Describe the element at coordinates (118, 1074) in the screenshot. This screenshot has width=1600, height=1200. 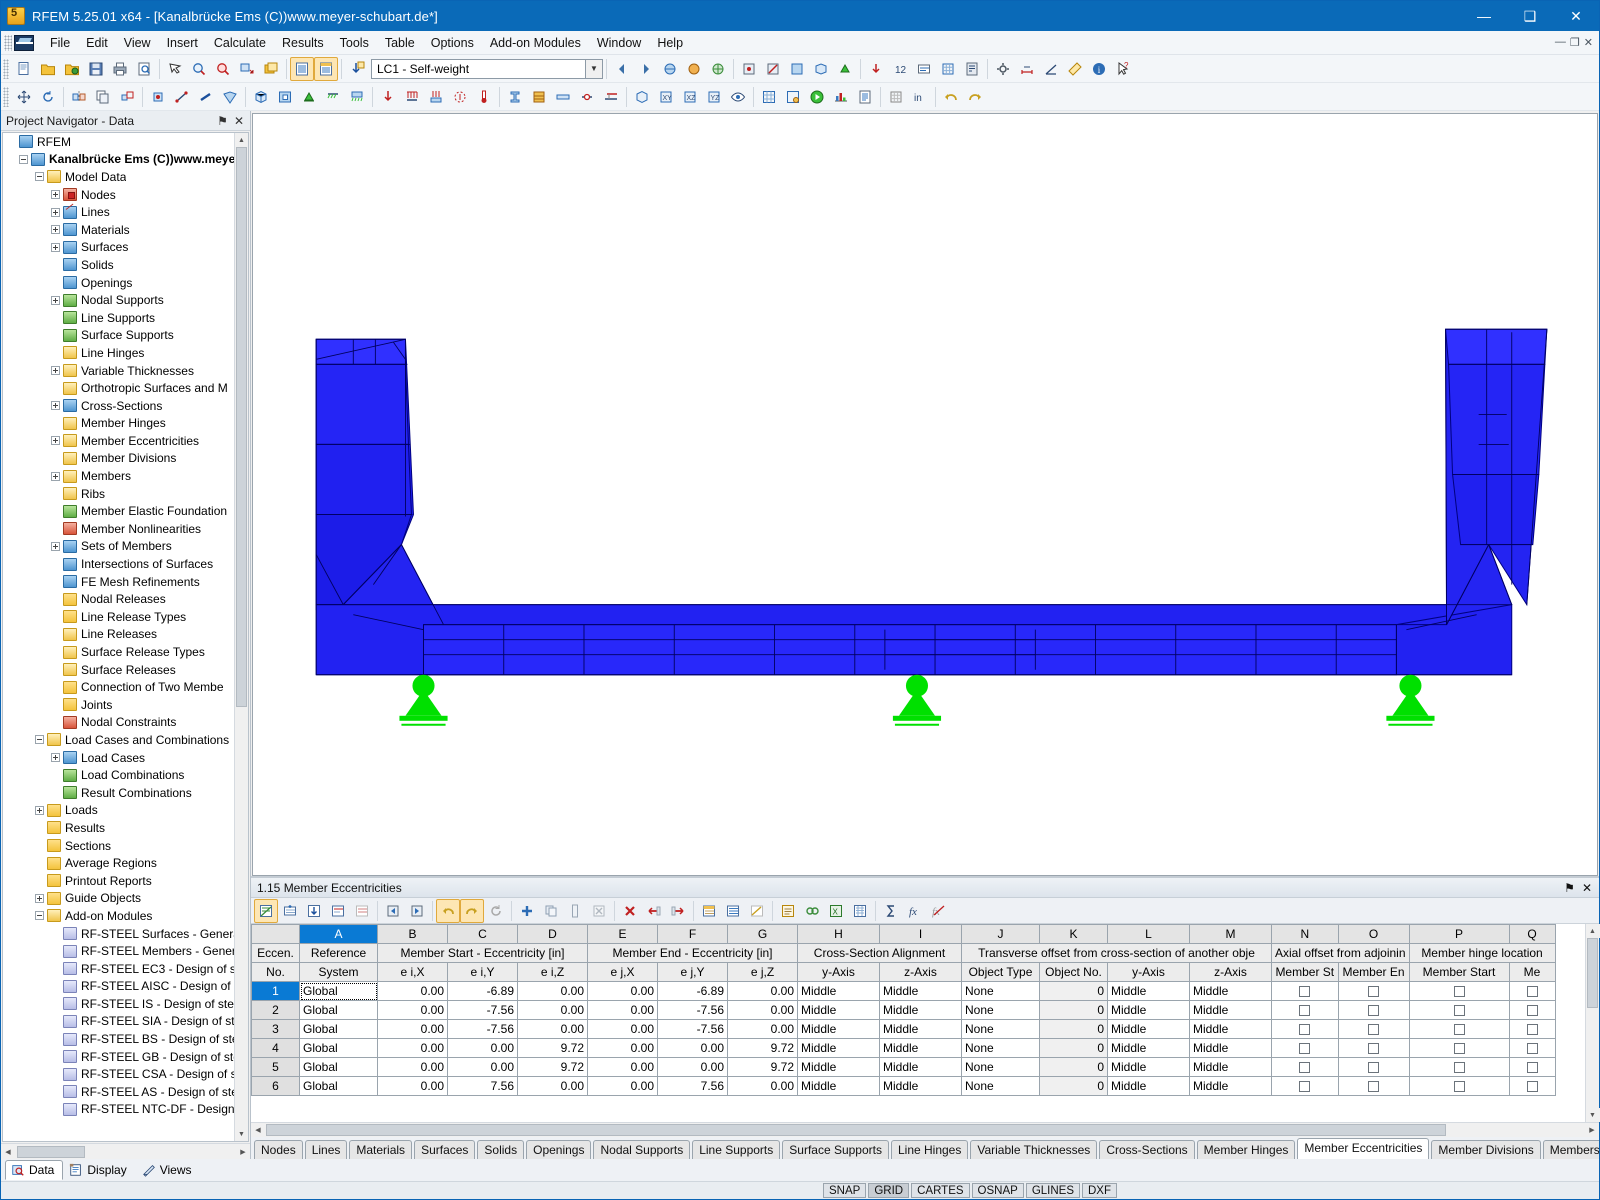
I see `tree-item-rf-steel-csa-design-of-st: RF-STEEL CSA - Design of st` at that location.